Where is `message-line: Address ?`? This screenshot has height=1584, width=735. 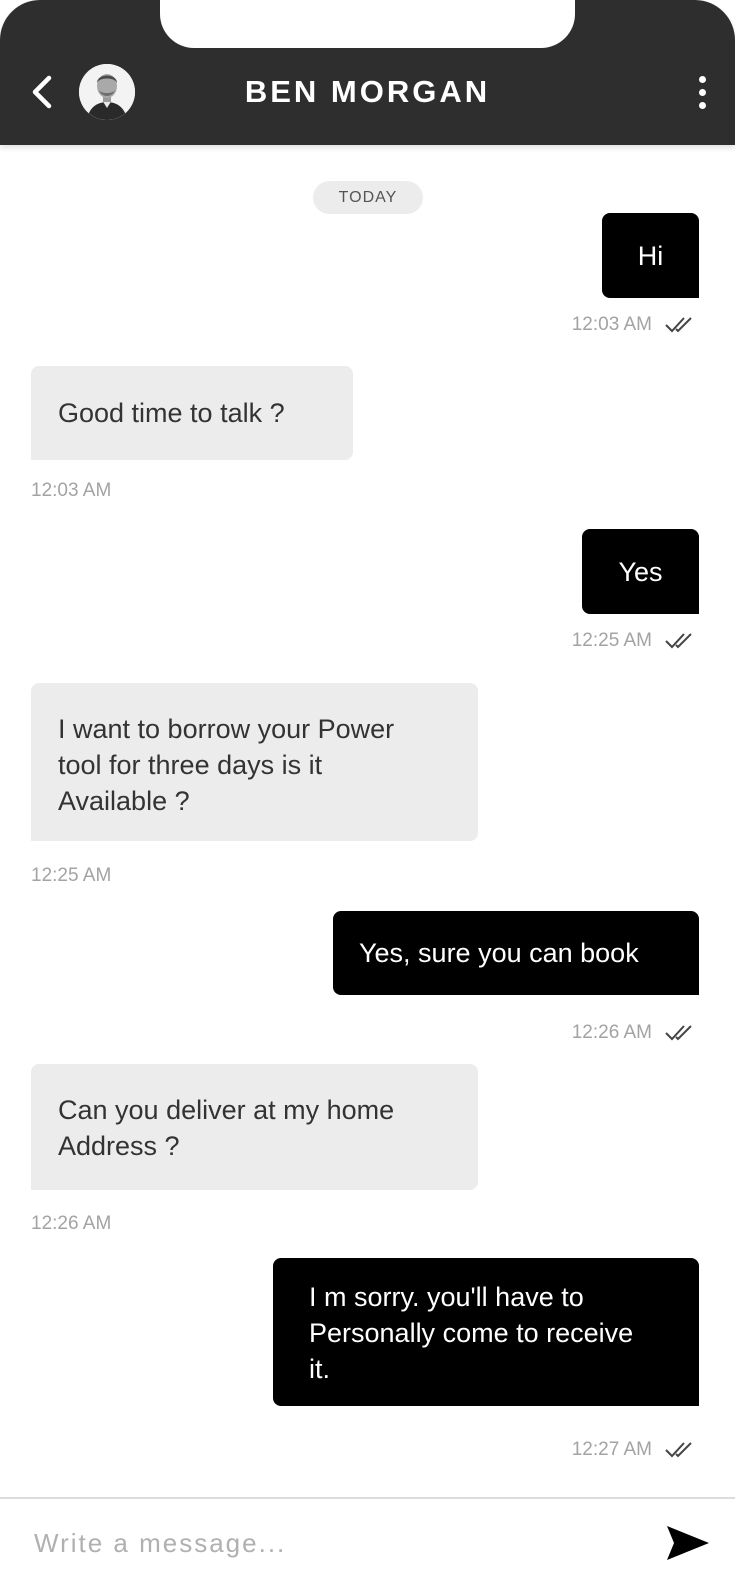
message-line: Address ? is located at coordinates (119, 1146).